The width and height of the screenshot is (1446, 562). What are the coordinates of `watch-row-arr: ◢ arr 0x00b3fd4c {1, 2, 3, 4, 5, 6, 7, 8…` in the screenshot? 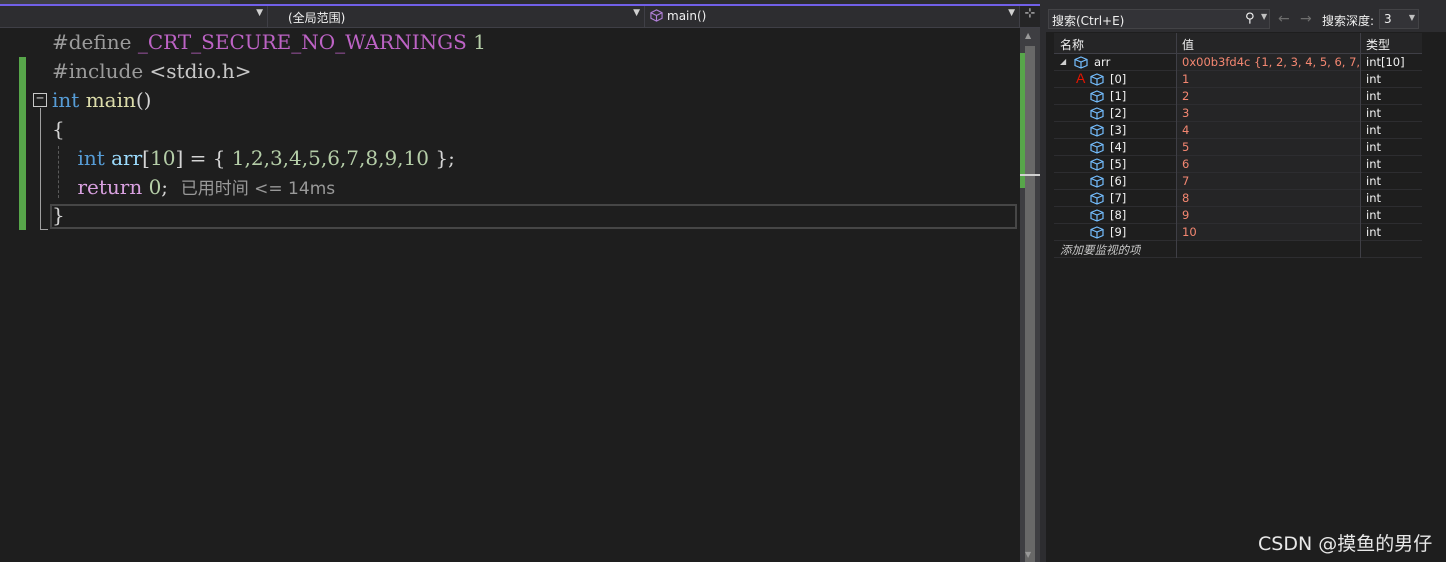 It's located at (1238, 62).